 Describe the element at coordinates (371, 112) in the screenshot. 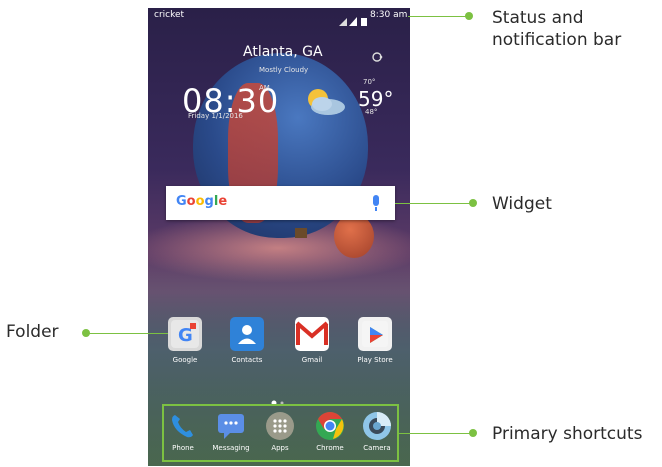

I see `temp-low: 48°` at that location.